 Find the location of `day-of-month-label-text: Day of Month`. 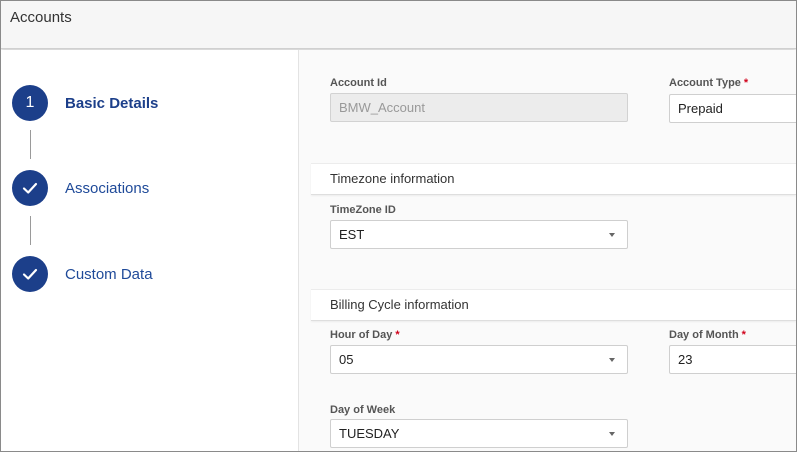

day-of-month-label-text: Day of Month is located at coordinates (704, 335).